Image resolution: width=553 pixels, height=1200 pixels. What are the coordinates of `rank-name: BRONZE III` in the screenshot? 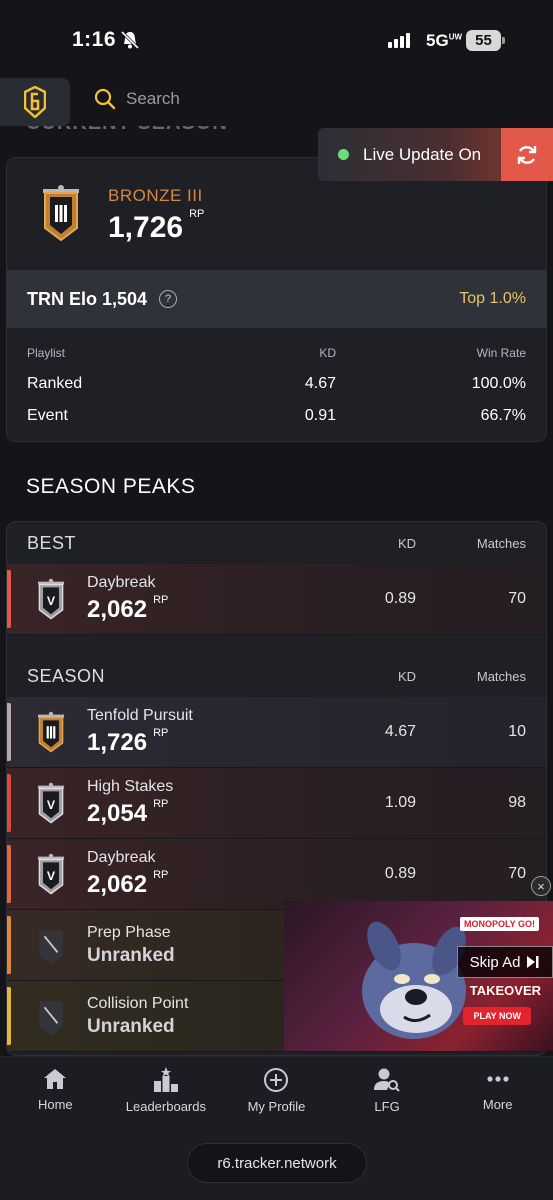 It's located at (155, 195).